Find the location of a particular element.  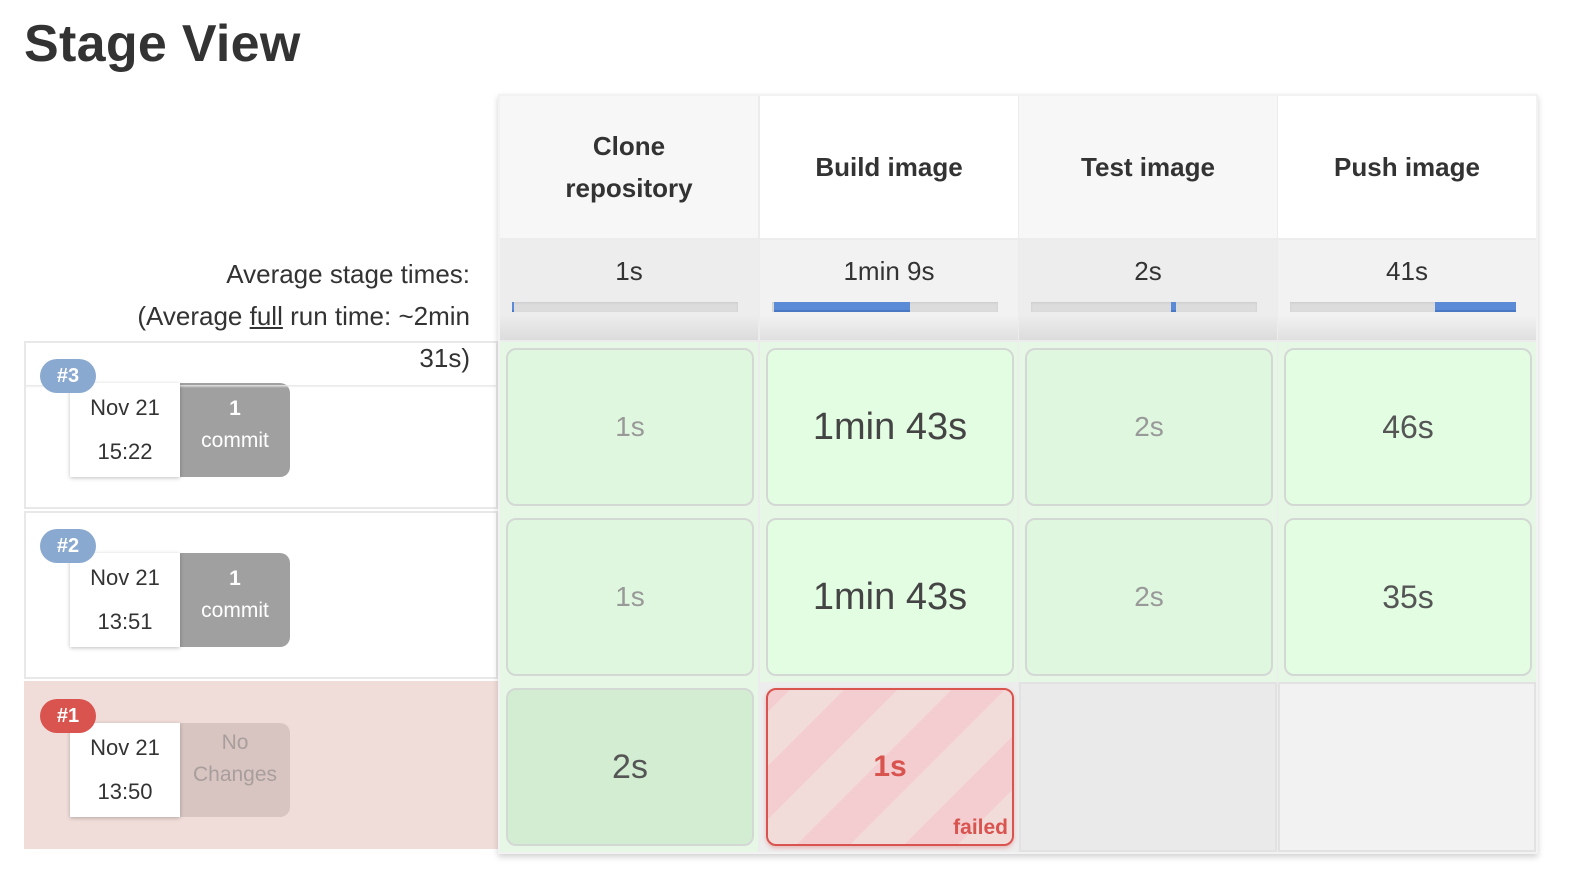

stage-header: Push image is located at coordinates (1407, 167).